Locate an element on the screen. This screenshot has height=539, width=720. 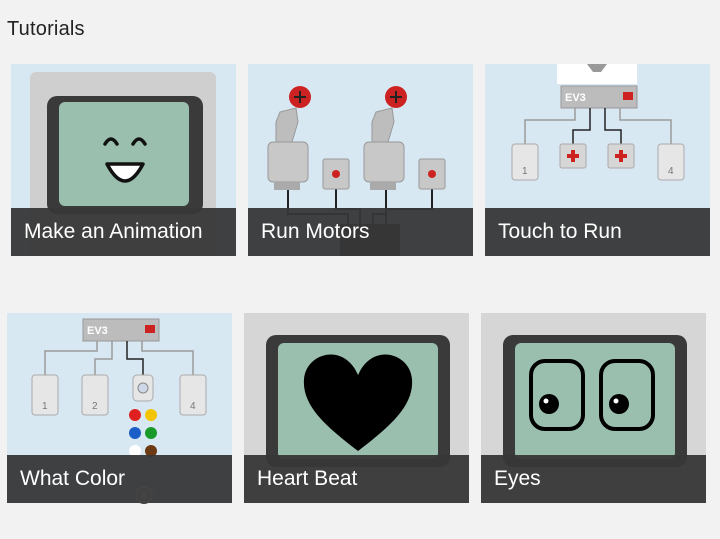
card-caption: Run Motors is located at coordinates (360, 232).